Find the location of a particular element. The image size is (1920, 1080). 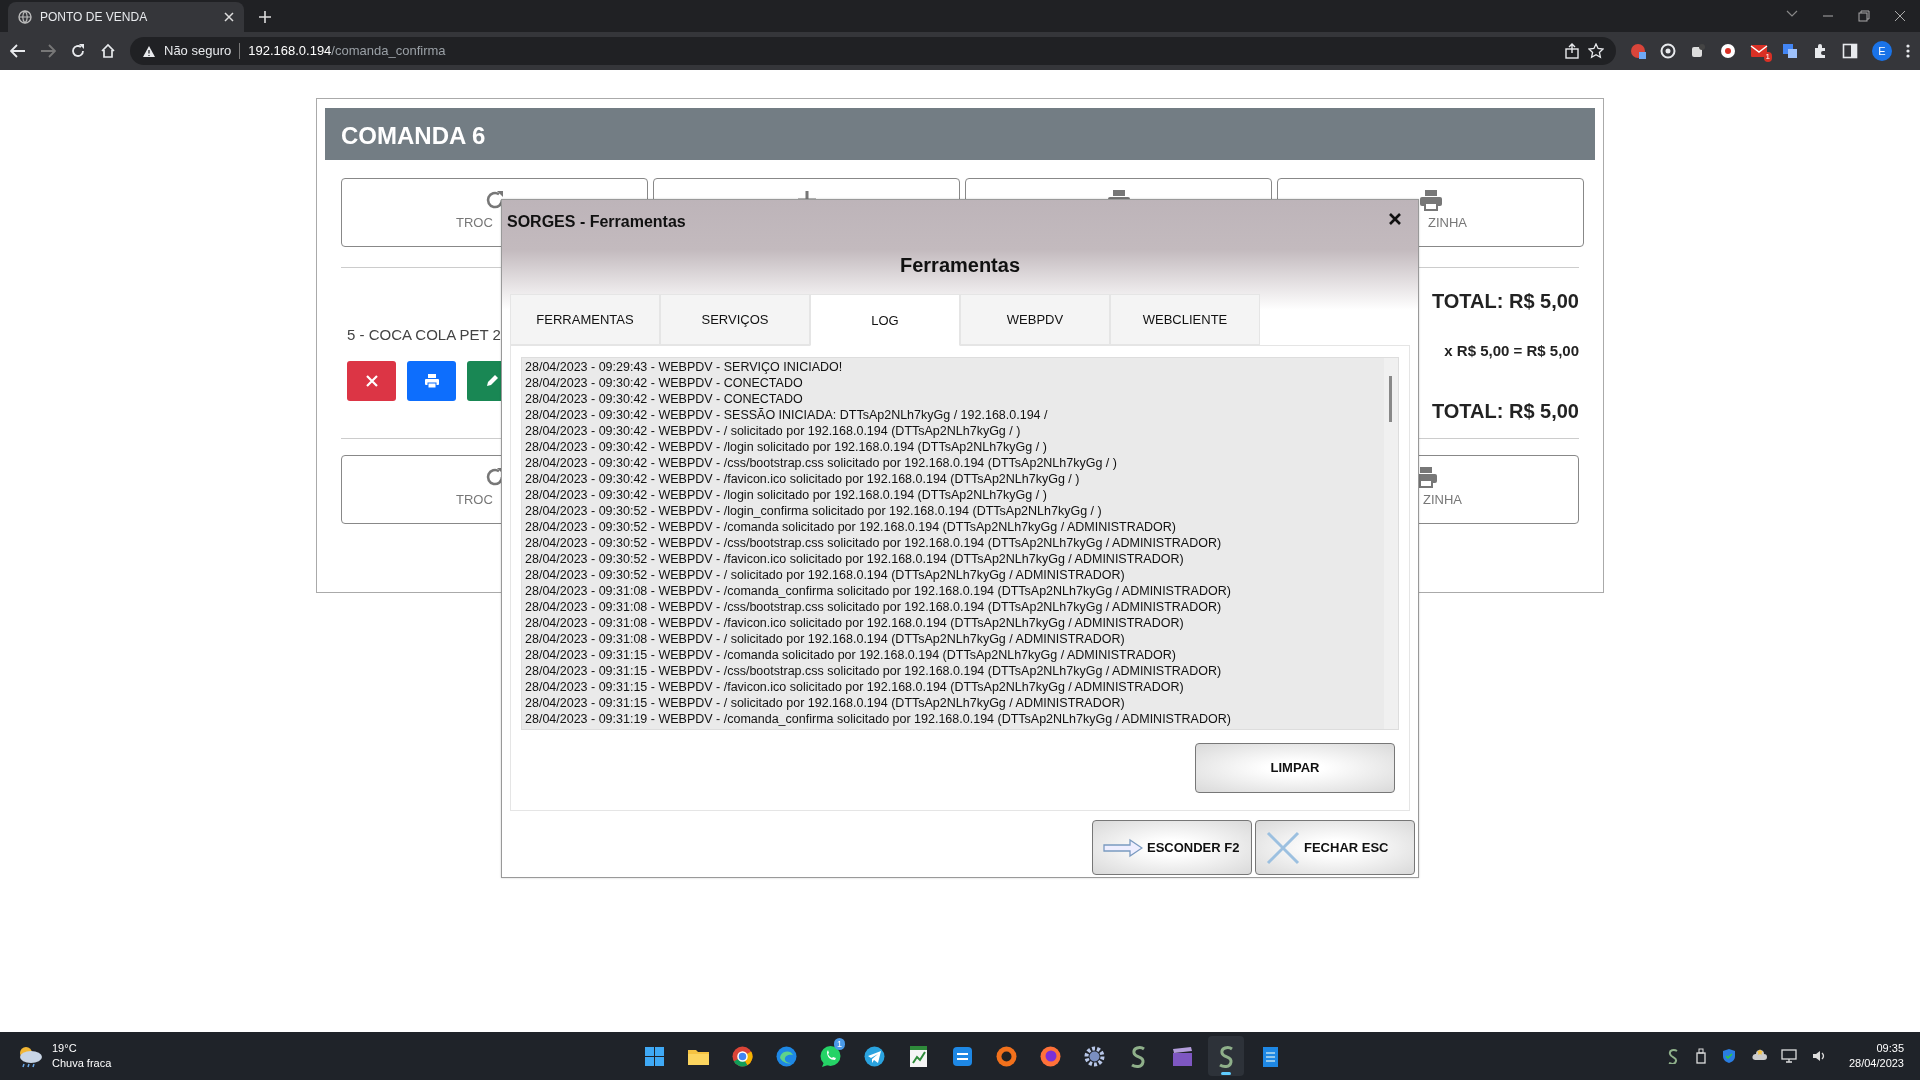

log-line: 28/04/2023 - 09:30:42 - WEBPDV - /login solicitado por 192.168.0.194 (DTTsAp2NLh7kyGg / ) is located at coordinates (786, 447).